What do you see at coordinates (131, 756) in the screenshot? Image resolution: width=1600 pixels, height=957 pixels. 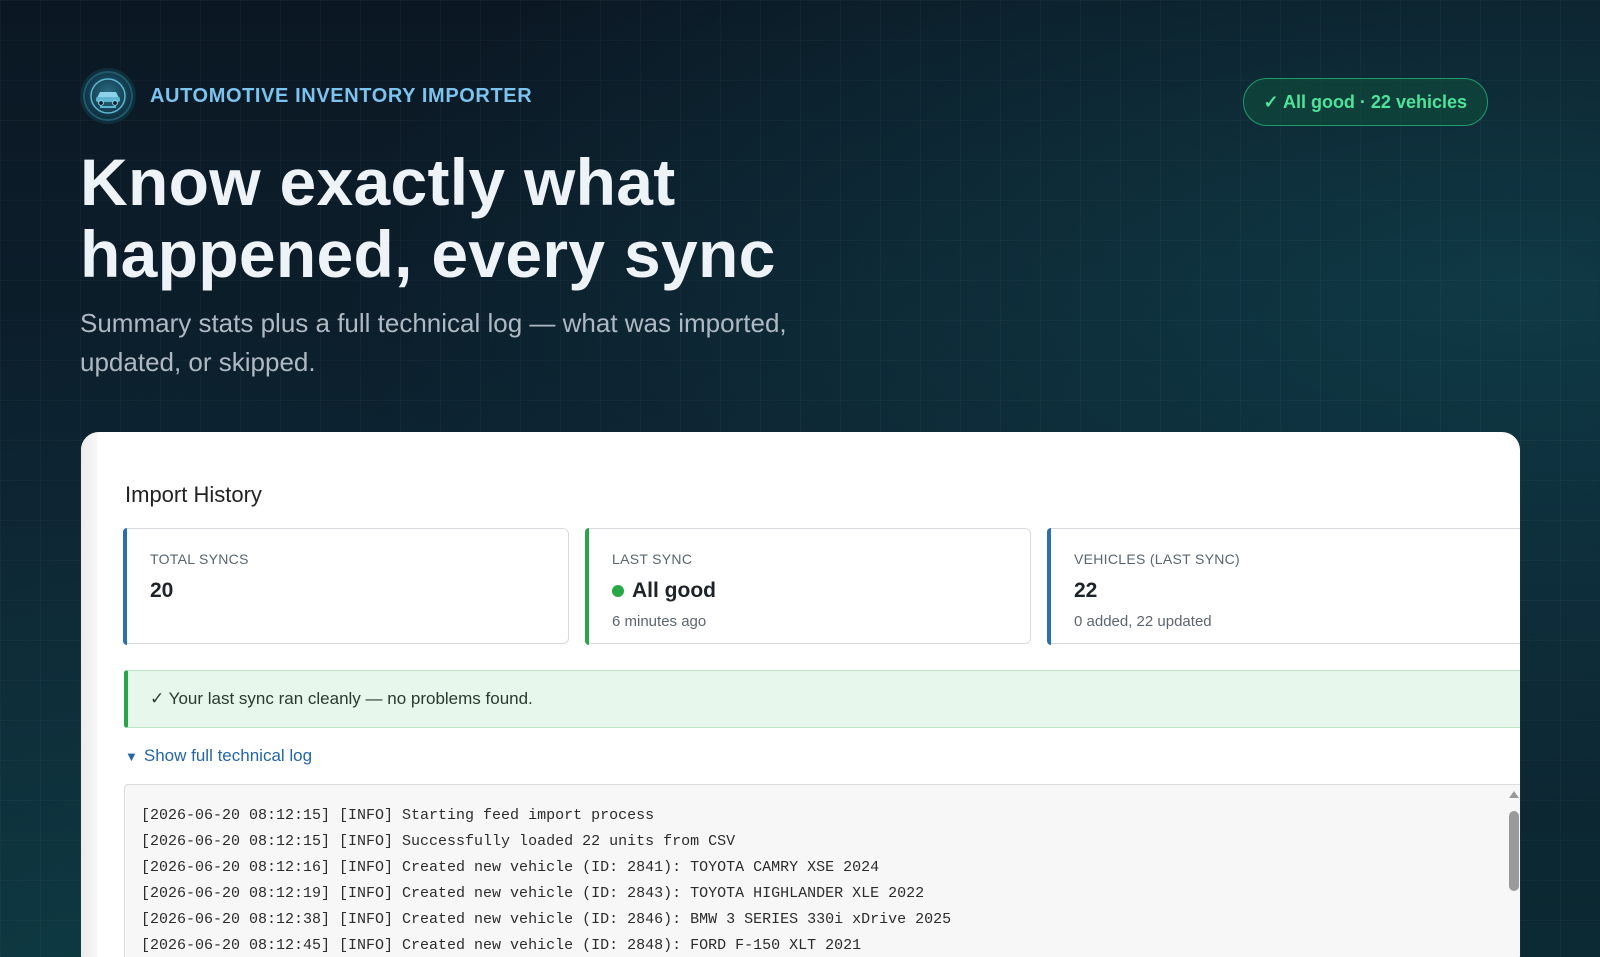 I see `triangle-down-icon: ▼` at bounding box center [131, 756].